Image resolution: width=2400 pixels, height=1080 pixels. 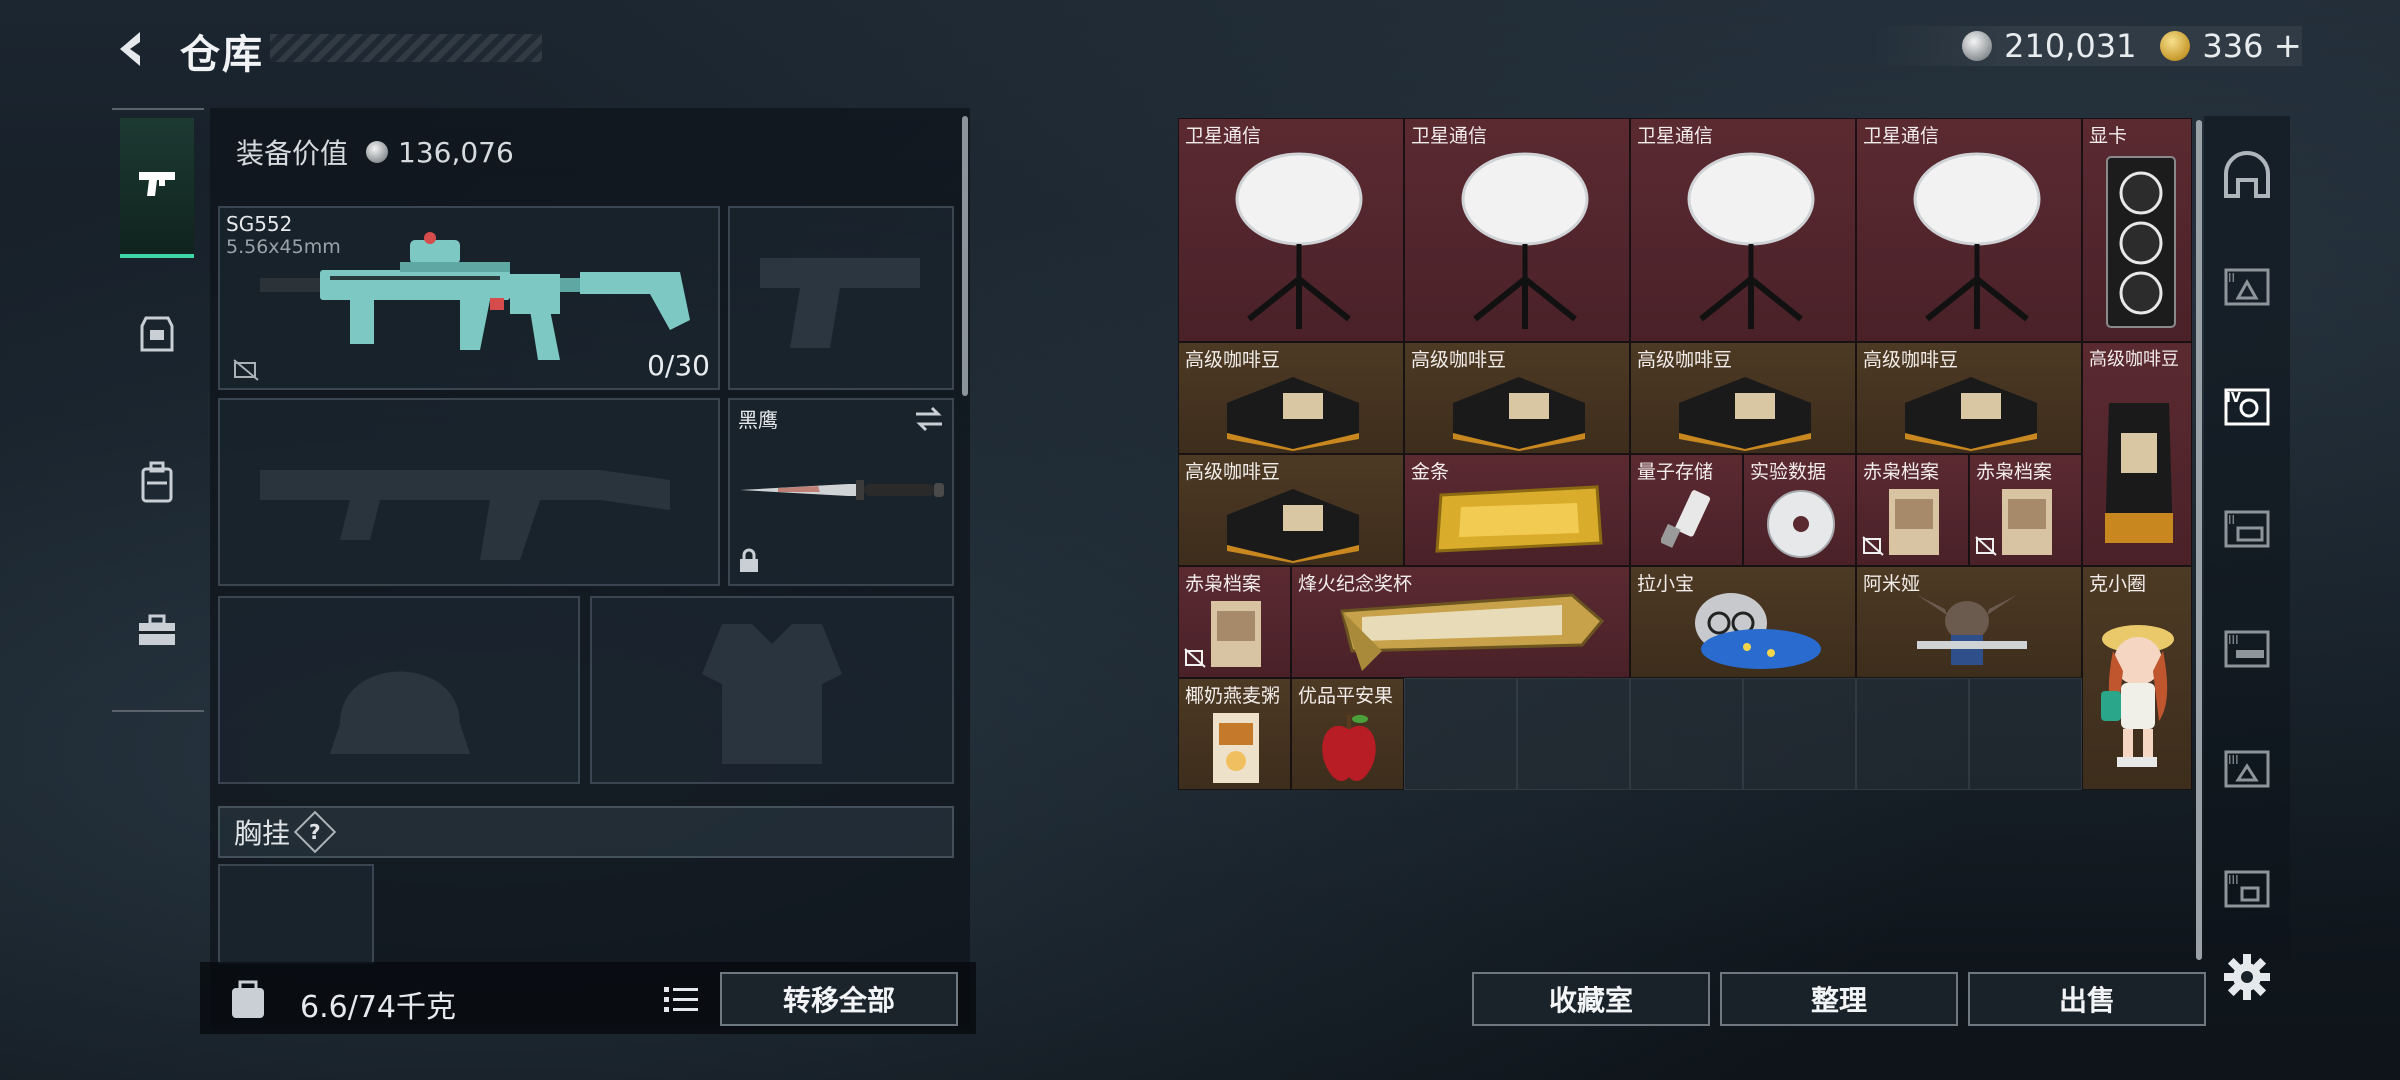 What do you see at coordinates (475, 296) in the screenshot?
I see `sg552-rifle-image` at bounding box center [475, 296].